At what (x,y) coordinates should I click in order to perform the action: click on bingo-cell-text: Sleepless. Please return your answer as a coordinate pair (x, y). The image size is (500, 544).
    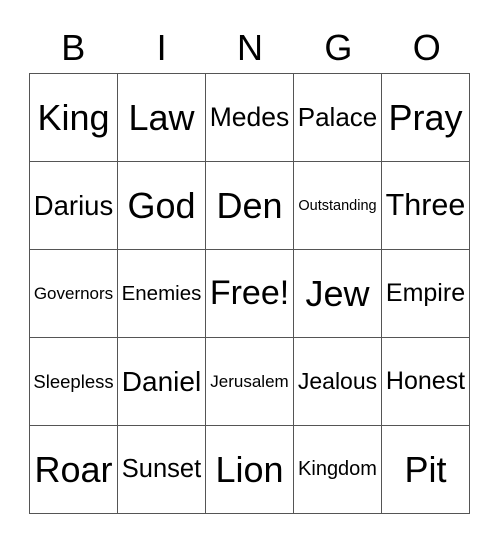
    Looking at the image, I should click on (73, 381).